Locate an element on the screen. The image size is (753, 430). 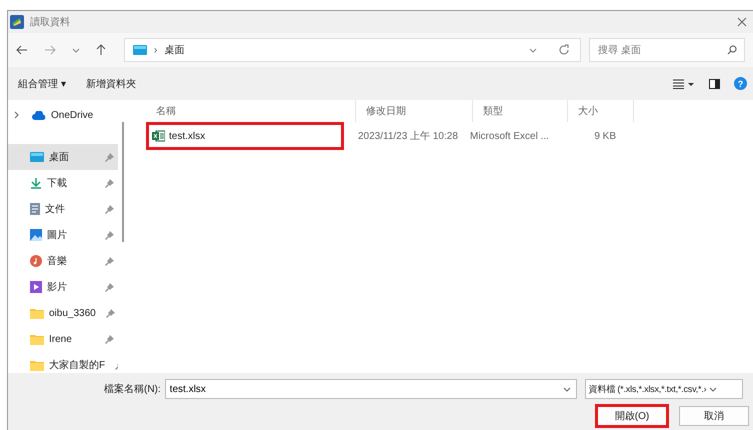
cloud-icon is located at coordinates (39, 115).